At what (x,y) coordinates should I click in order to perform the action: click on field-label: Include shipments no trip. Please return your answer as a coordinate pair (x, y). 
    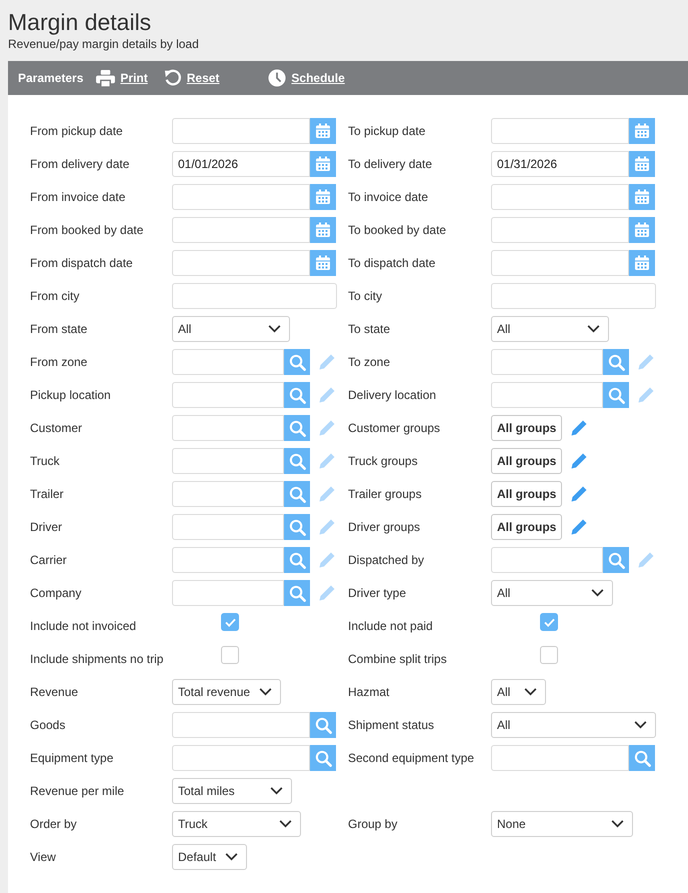
    Looking at the image, I should click on (97, 659).